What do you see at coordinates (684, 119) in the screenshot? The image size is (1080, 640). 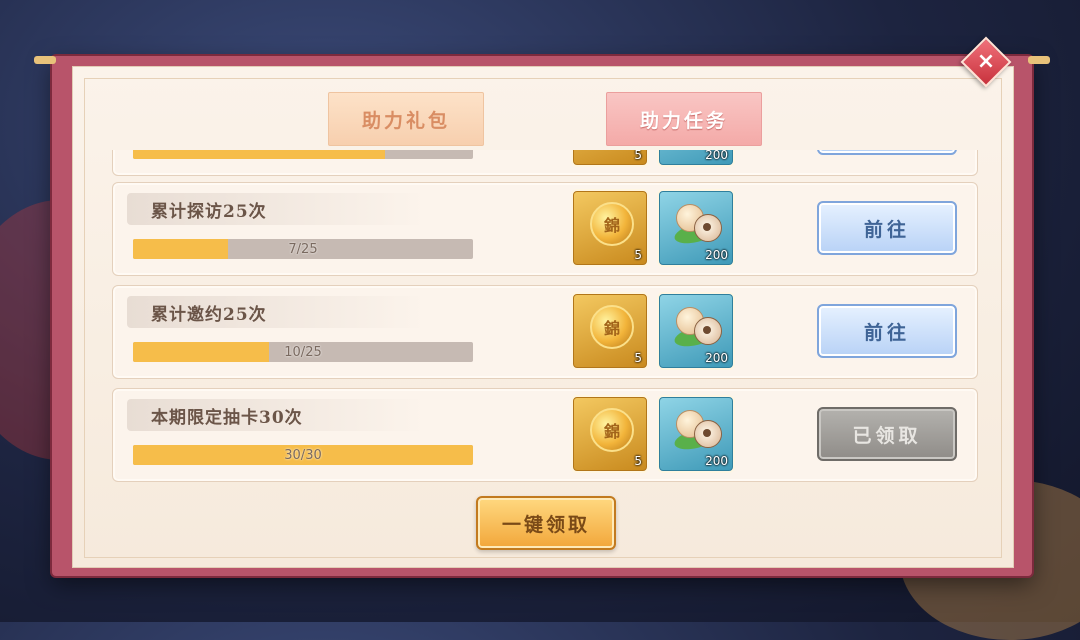 I see `tab-support-task: 助力任务` at bounding box center [684, 119].